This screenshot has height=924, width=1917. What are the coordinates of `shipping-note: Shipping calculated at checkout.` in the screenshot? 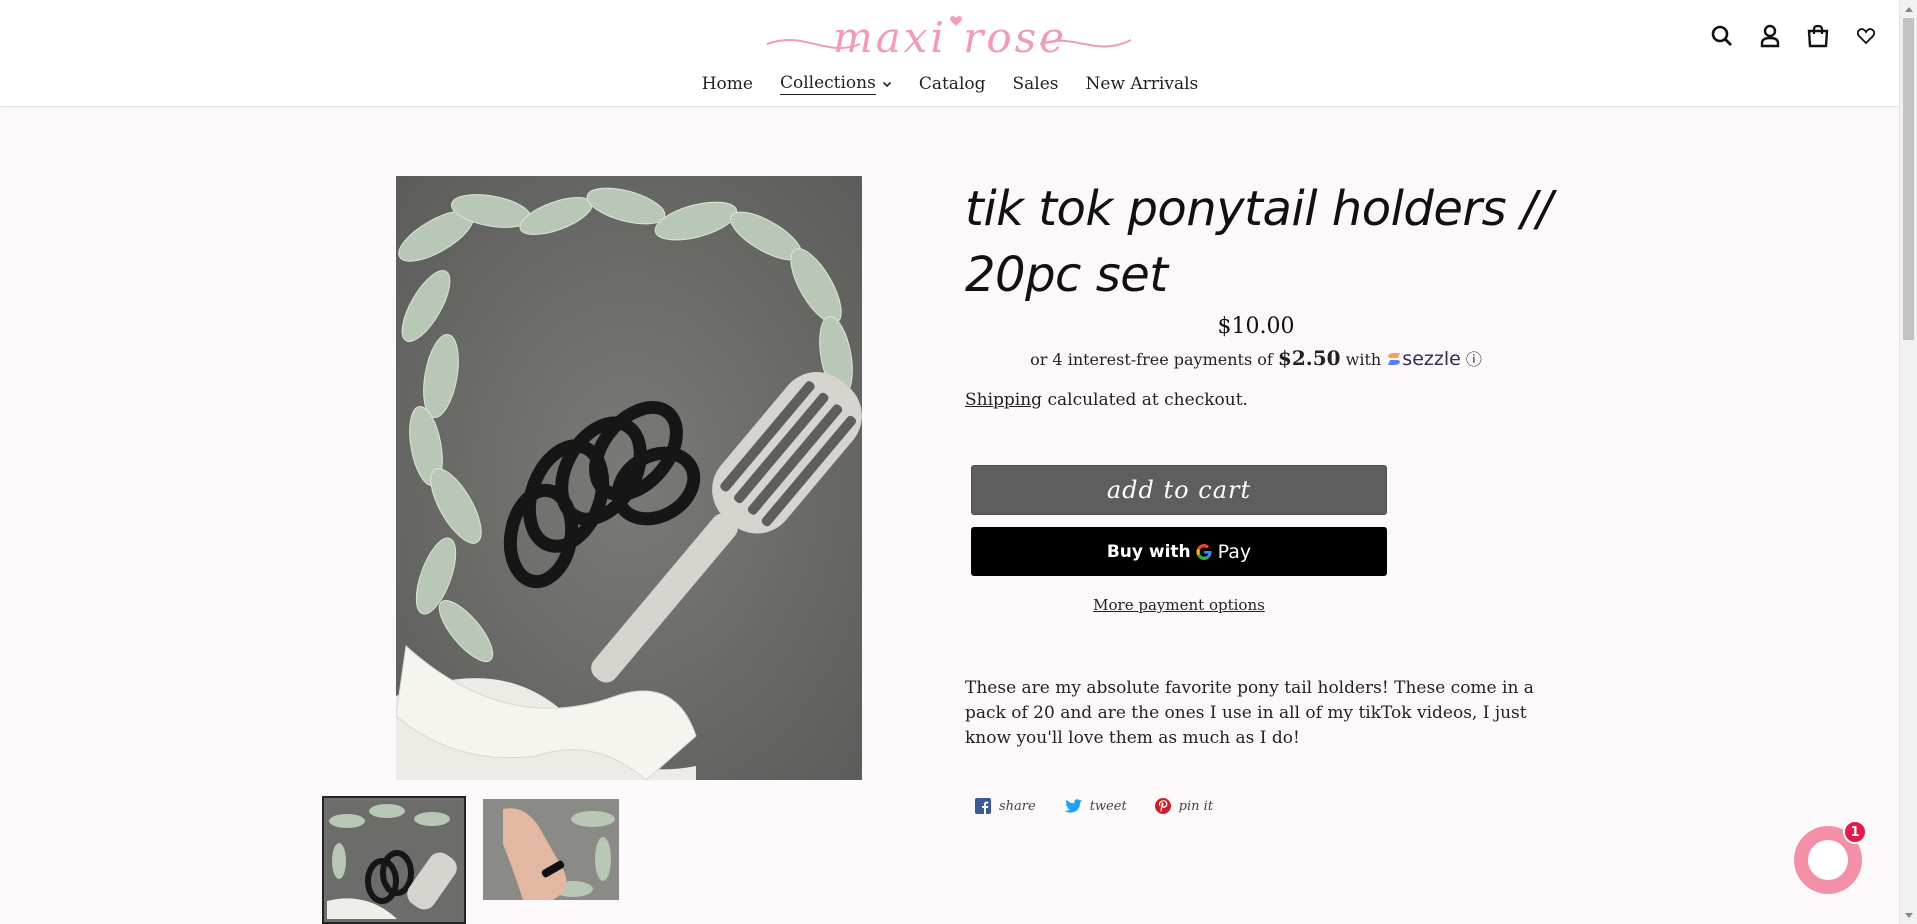 It's located at (1106, 400).